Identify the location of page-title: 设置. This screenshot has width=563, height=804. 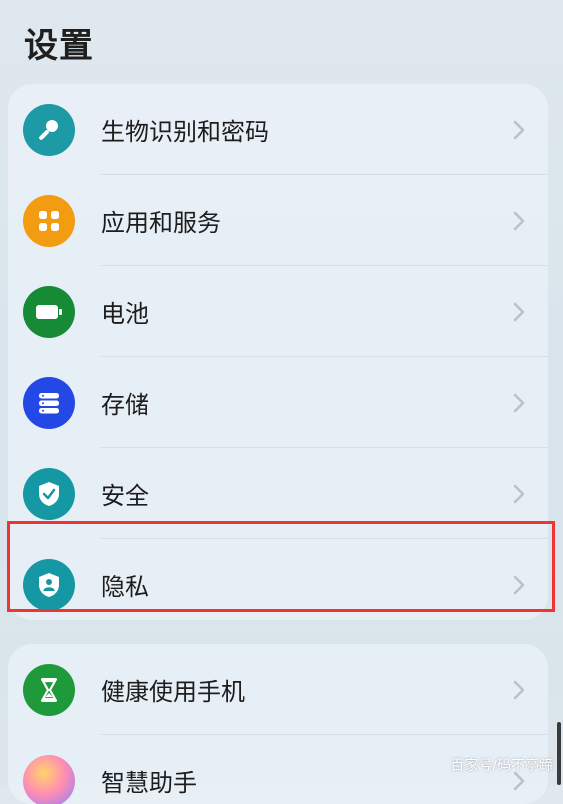
(59, 42).